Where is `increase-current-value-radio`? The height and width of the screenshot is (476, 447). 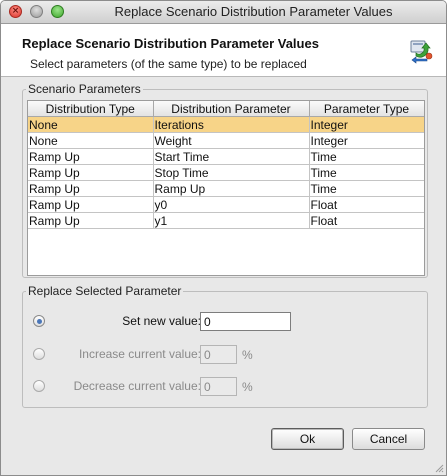 increase-current-value-radio is located at coordinates (39, 354).